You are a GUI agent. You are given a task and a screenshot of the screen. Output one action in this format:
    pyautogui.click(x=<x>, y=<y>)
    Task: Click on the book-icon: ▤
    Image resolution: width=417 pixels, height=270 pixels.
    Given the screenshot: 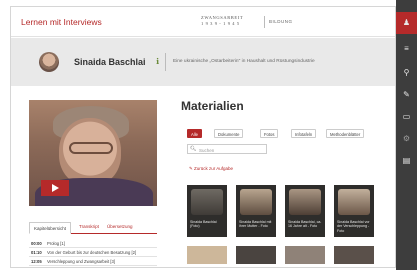 What is the action you would take?
    pyautogui.click(x=406, y=161)
    